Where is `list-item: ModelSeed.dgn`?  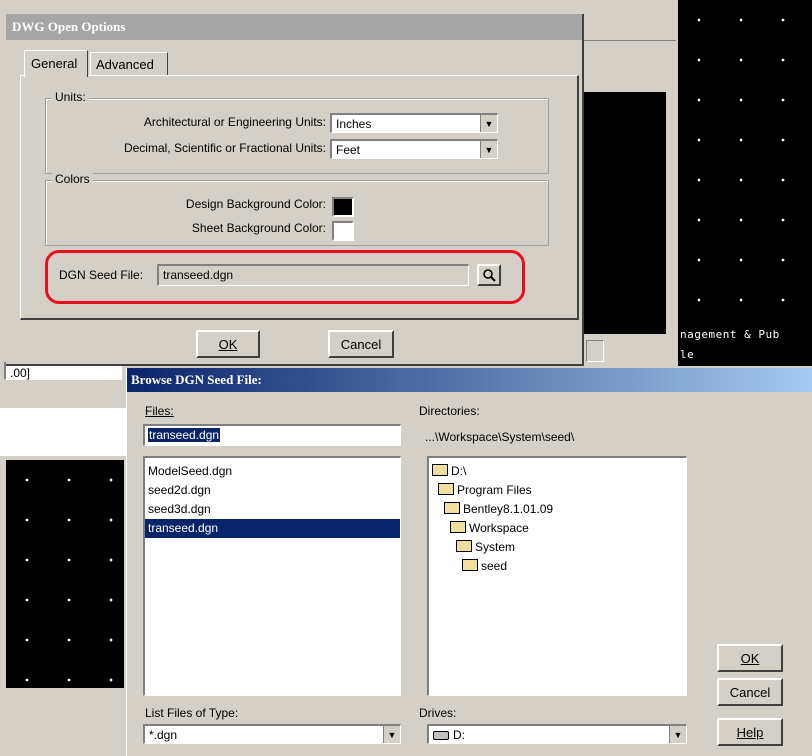 list-item: ModelSeed.dgn is located at coordinates (272, 471).